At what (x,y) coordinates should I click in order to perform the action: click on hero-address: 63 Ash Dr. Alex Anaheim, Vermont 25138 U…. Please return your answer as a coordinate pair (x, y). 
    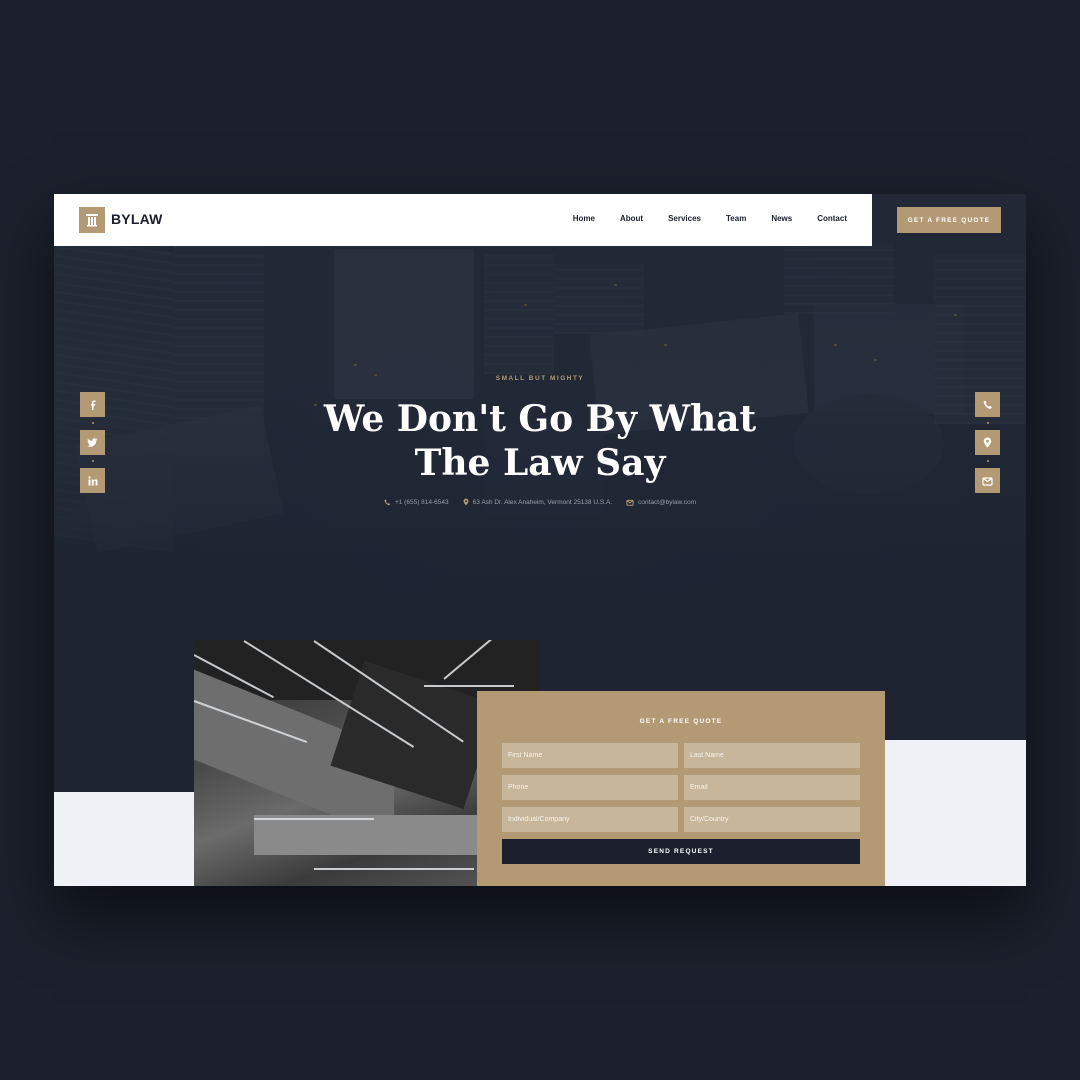
    Looking at the image, I should click on (537, 502).